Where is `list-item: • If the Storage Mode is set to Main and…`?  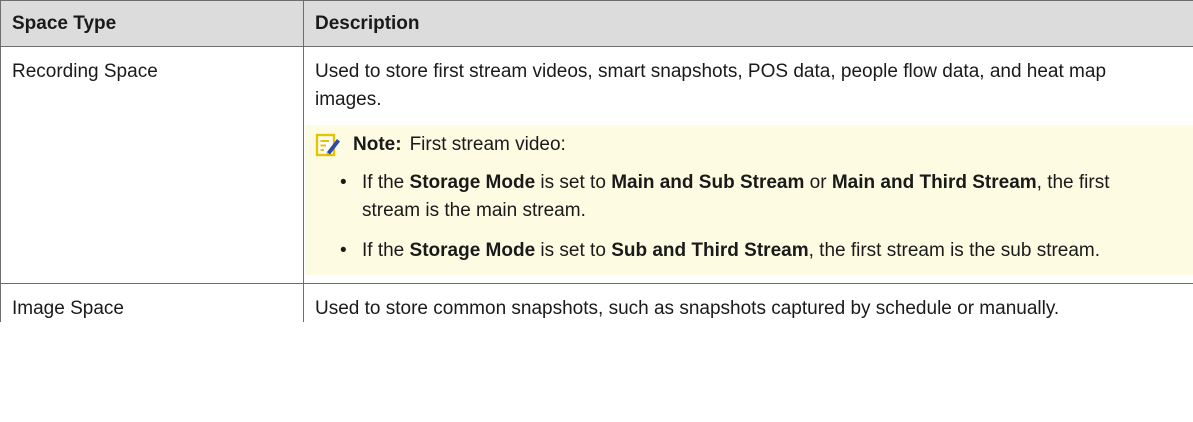
list-item: • If the Storage Mode is set to Main and… is located at coordinates (749, 196).